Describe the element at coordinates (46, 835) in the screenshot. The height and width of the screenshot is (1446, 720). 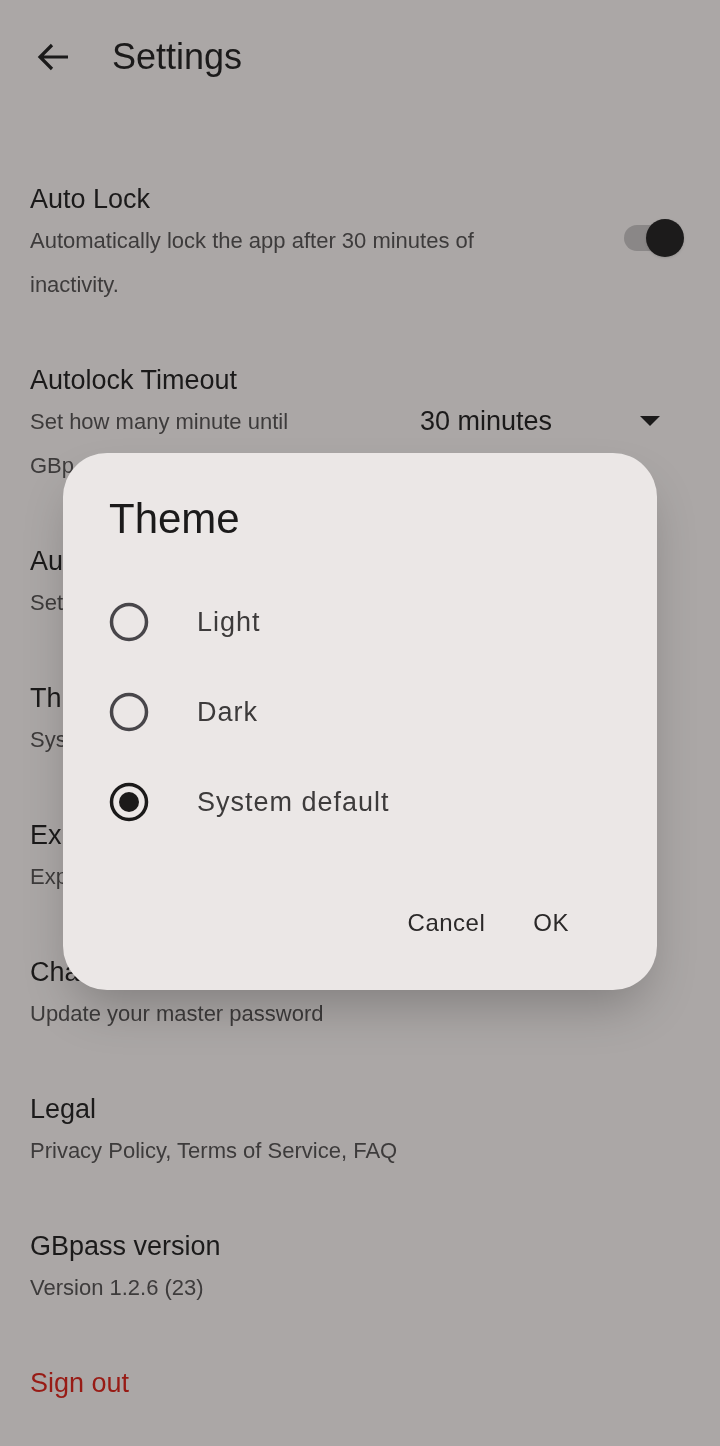
I see `setting-title: Ex` at that location.